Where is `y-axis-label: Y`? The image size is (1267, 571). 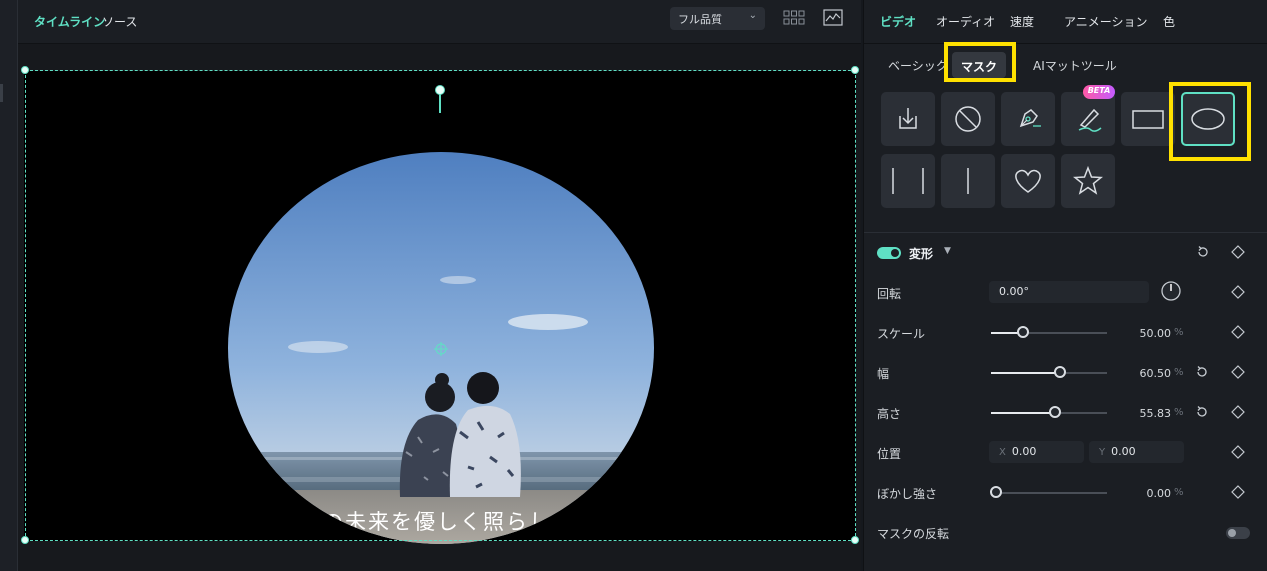
y-axis-label: Y is located at coordinates (1102, 452).